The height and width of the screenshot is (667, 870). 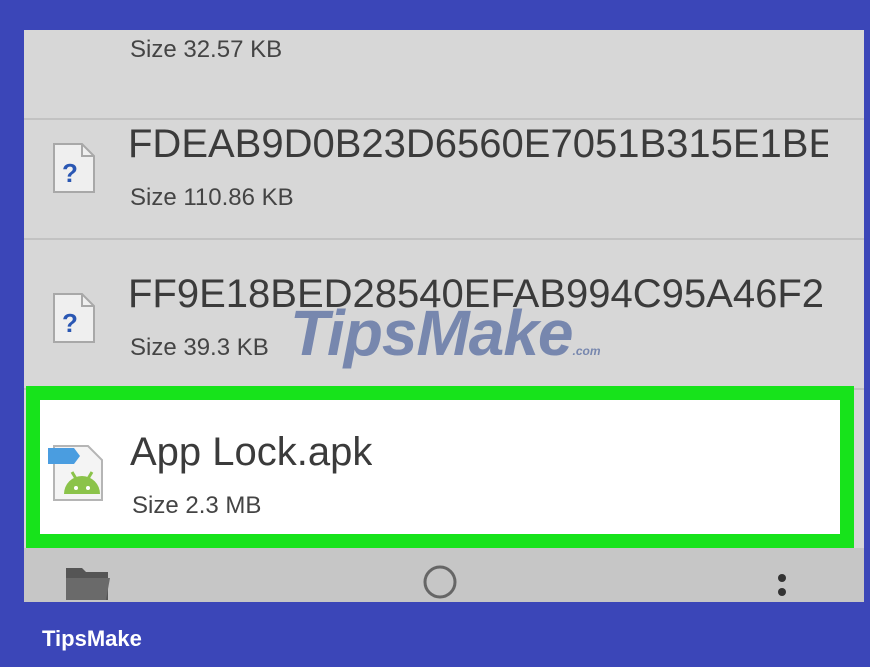 I want to click on file-name: App Lock.apk, so click(x=251, y=452).